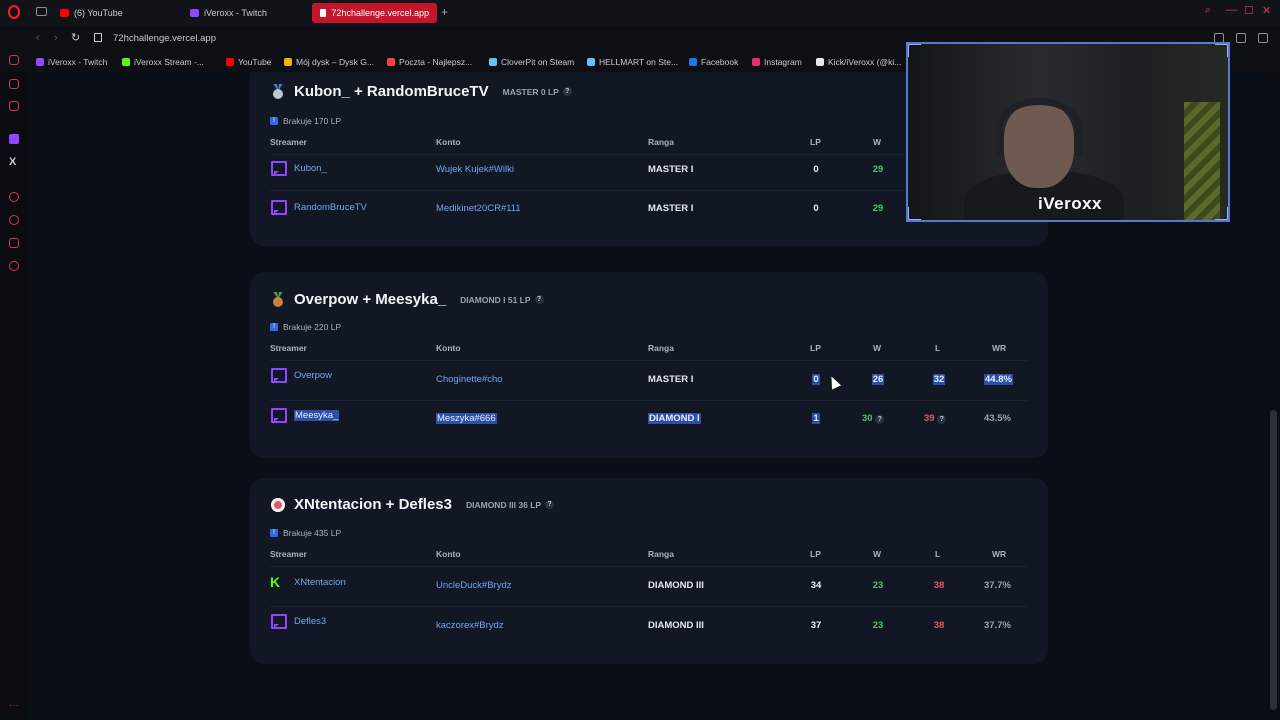  Describe the element at coordinates (777, 62) in the screenshot. I see `bookmark-item: Instagram` at that location.